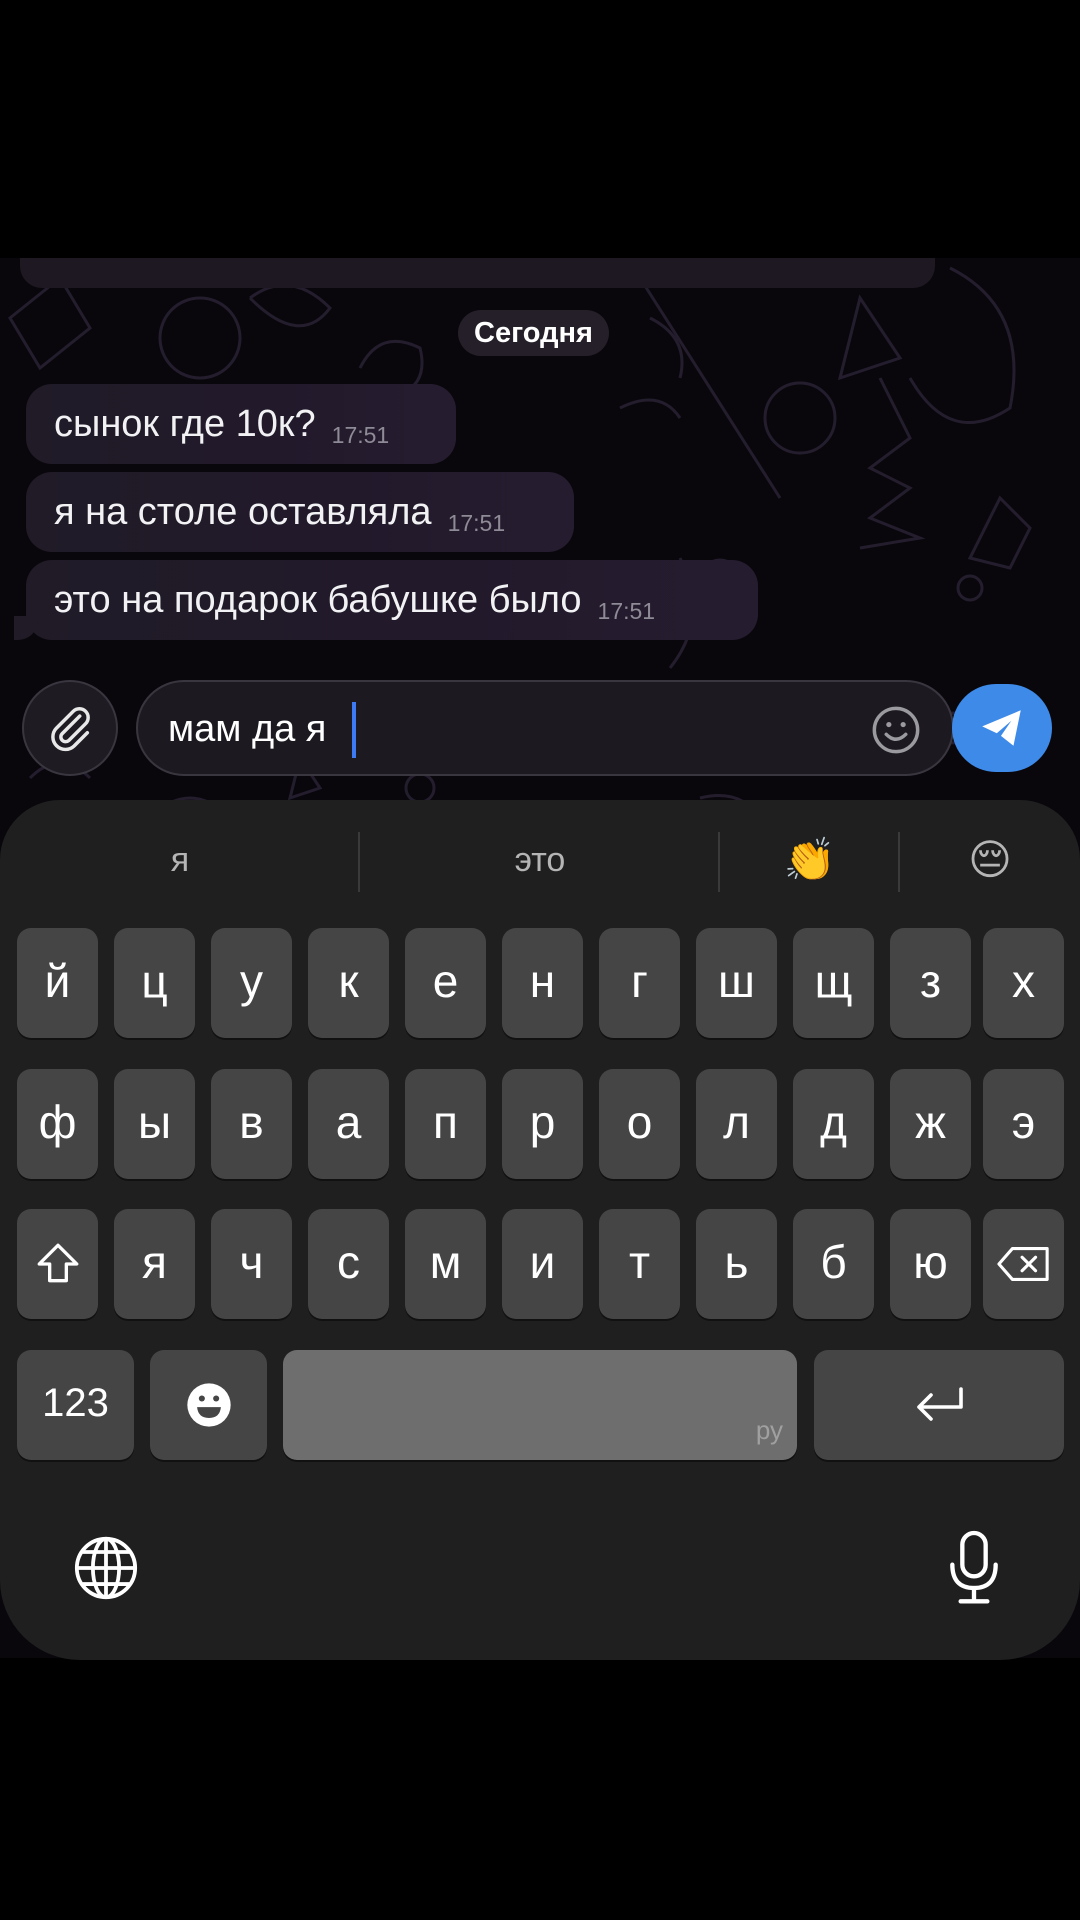 The width and height of the screenshot is (1080, 1920). I want to click on key: ы, so click(154, 1124).